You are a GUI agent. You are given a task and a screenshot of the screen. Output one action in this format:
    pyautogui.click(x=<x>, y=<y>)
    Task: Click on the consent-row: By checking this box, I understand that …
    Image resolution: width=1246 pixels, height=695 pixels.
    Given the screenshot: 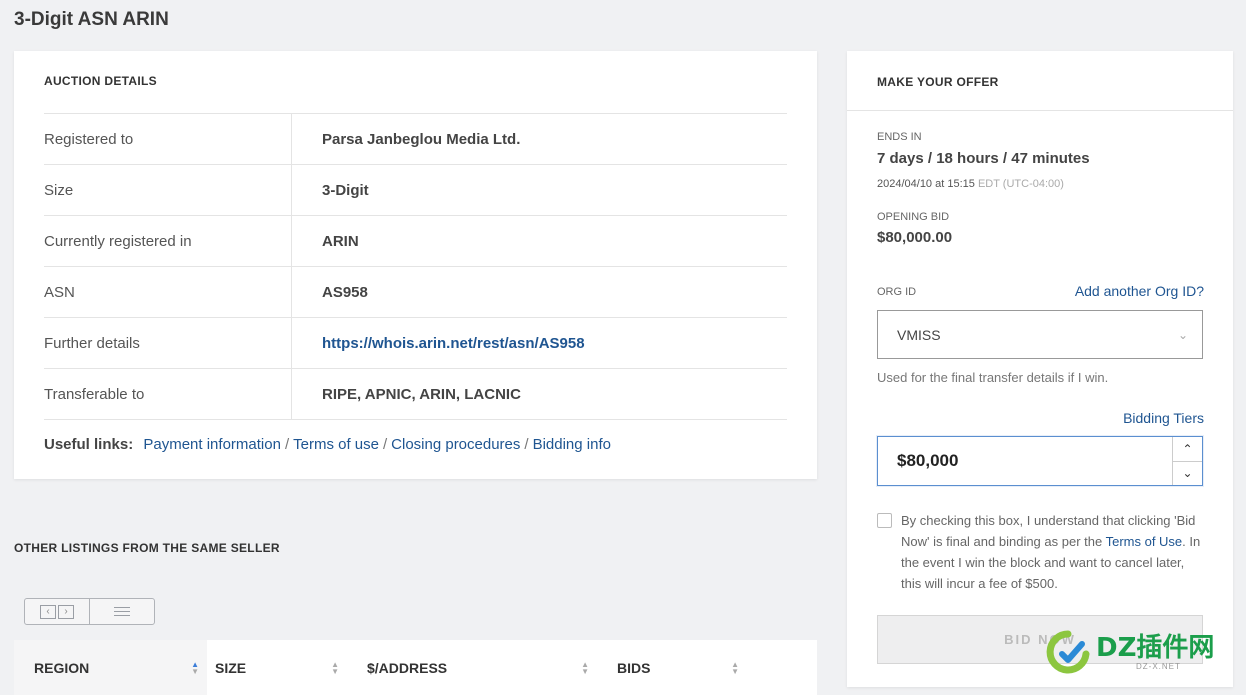 What is the action you would take?
    pyautogui.click(x=1040, y=552)
    